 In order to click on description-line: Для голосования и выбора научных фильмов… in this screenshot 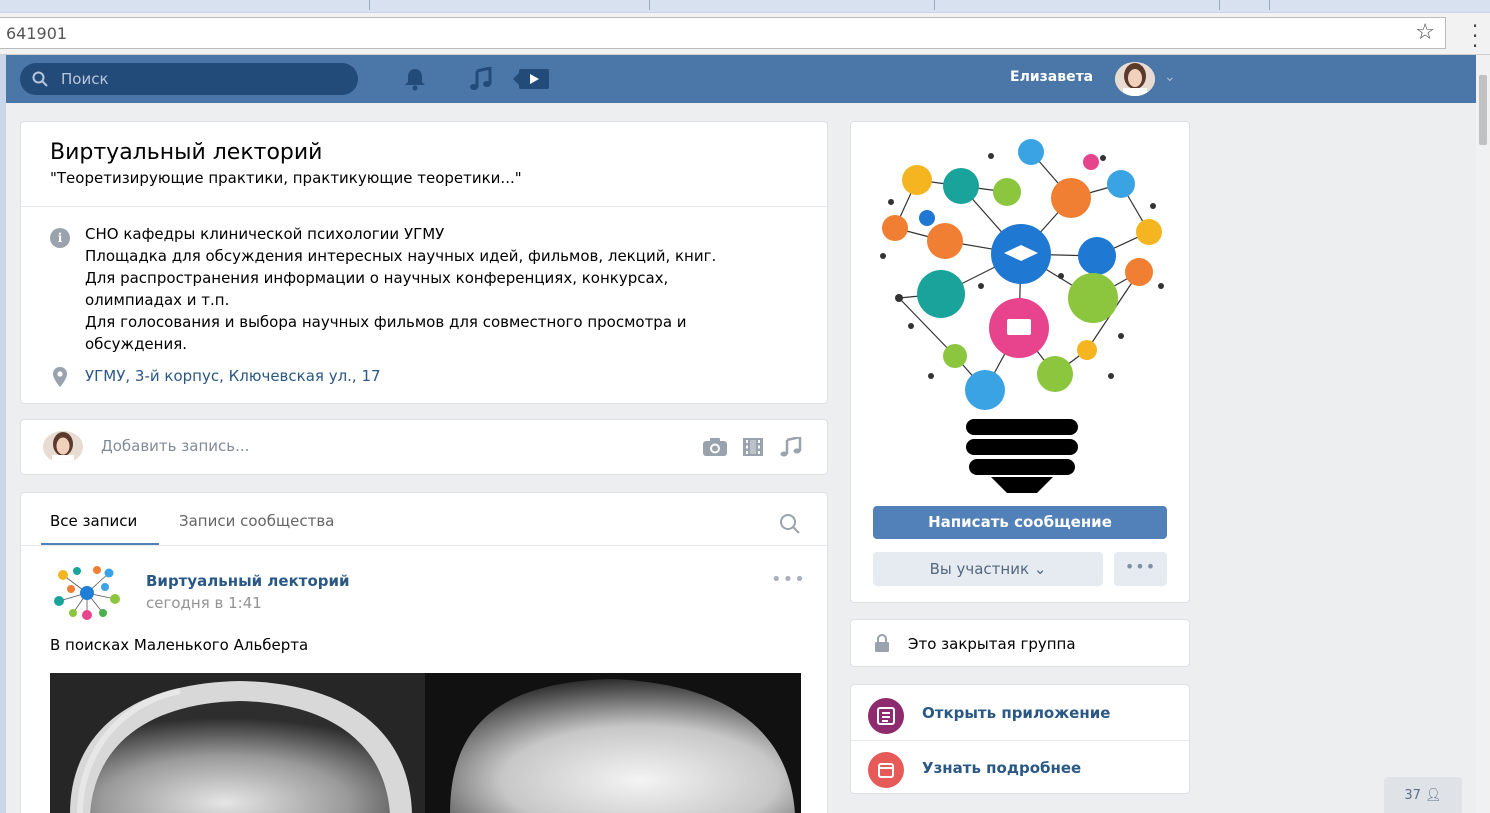, I will do `click(386, 322)`.